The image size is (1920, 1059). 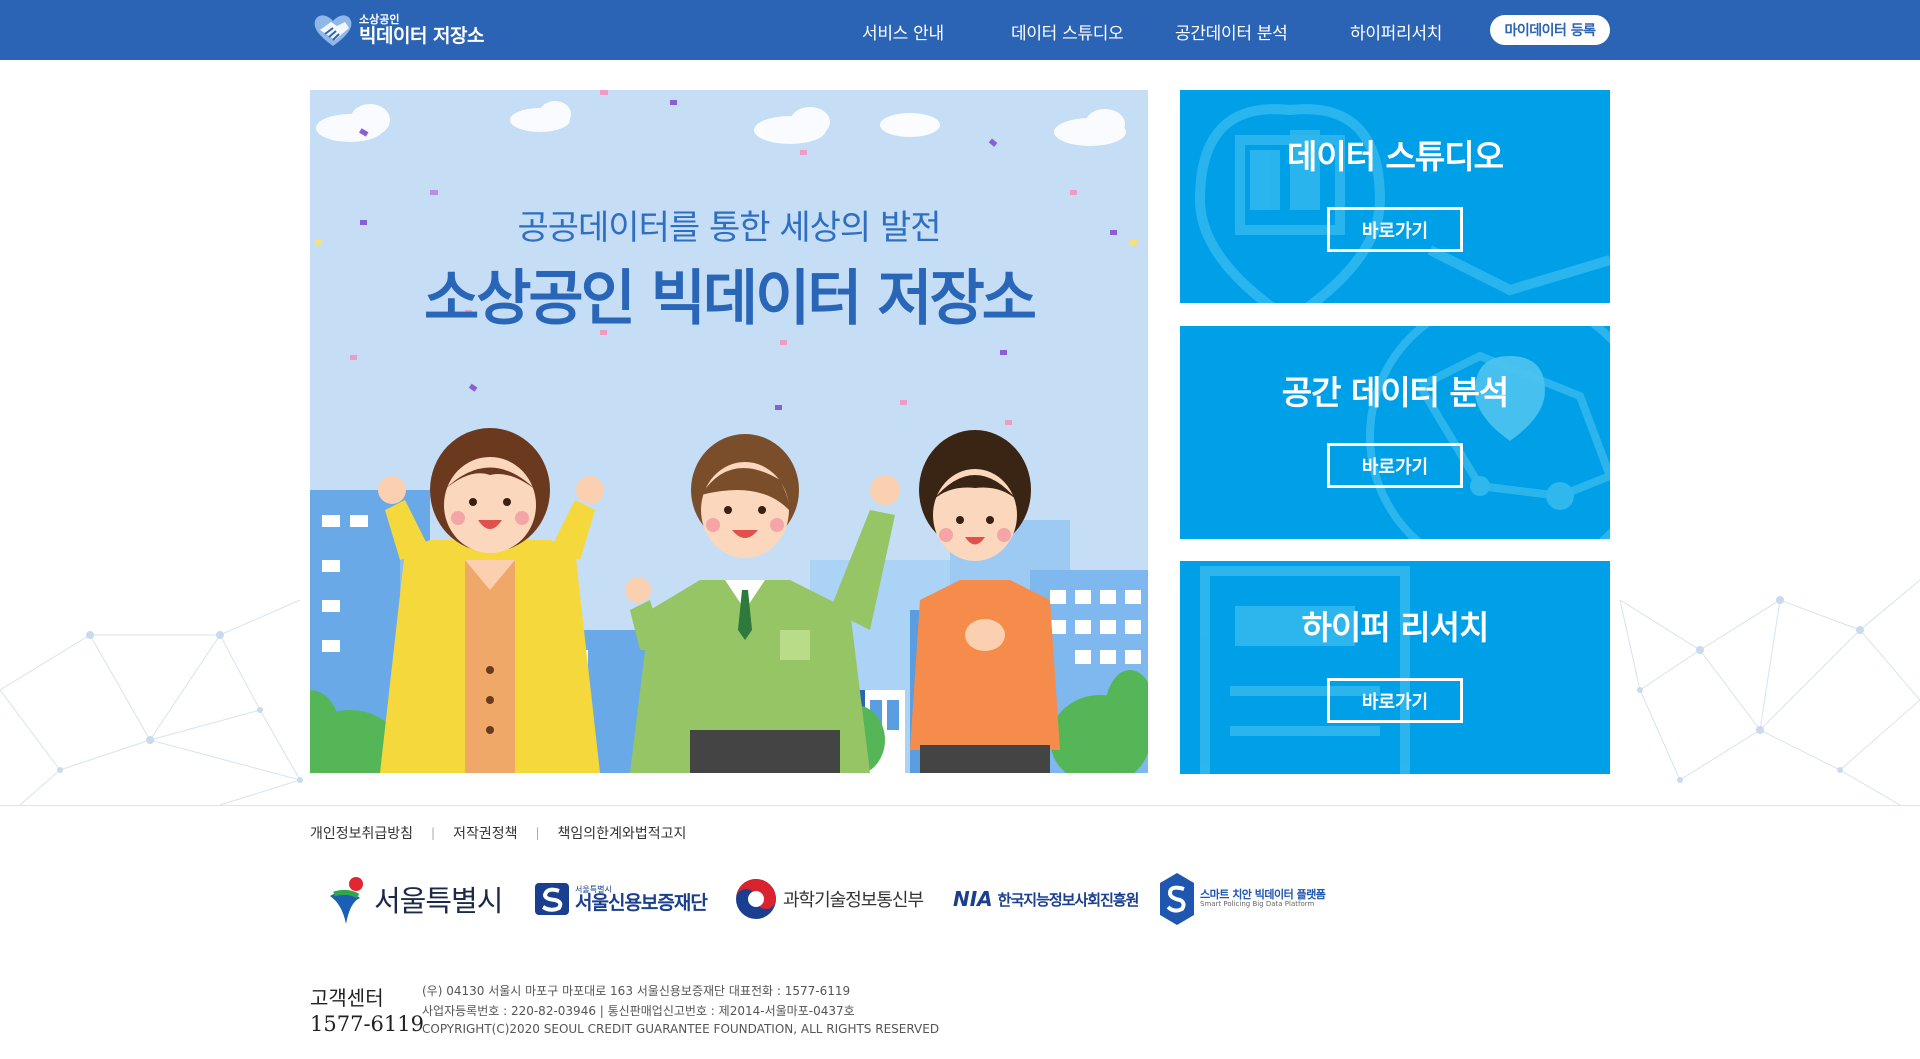 I want to click on customer-center-label: 고객센터, so click(x=347, y=998).